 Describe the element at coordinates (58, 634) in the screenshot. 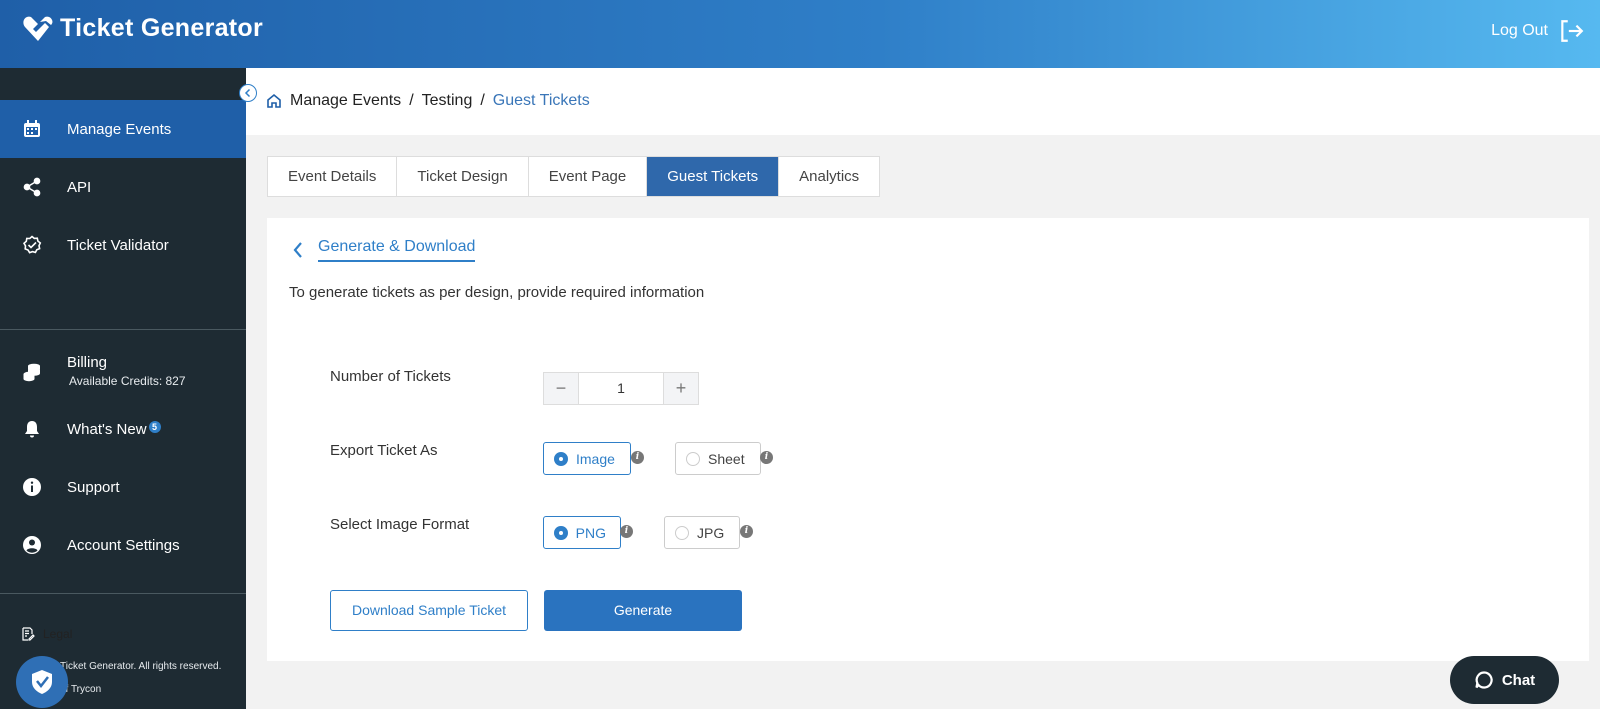

I see `legal-label: Legal` at that location.